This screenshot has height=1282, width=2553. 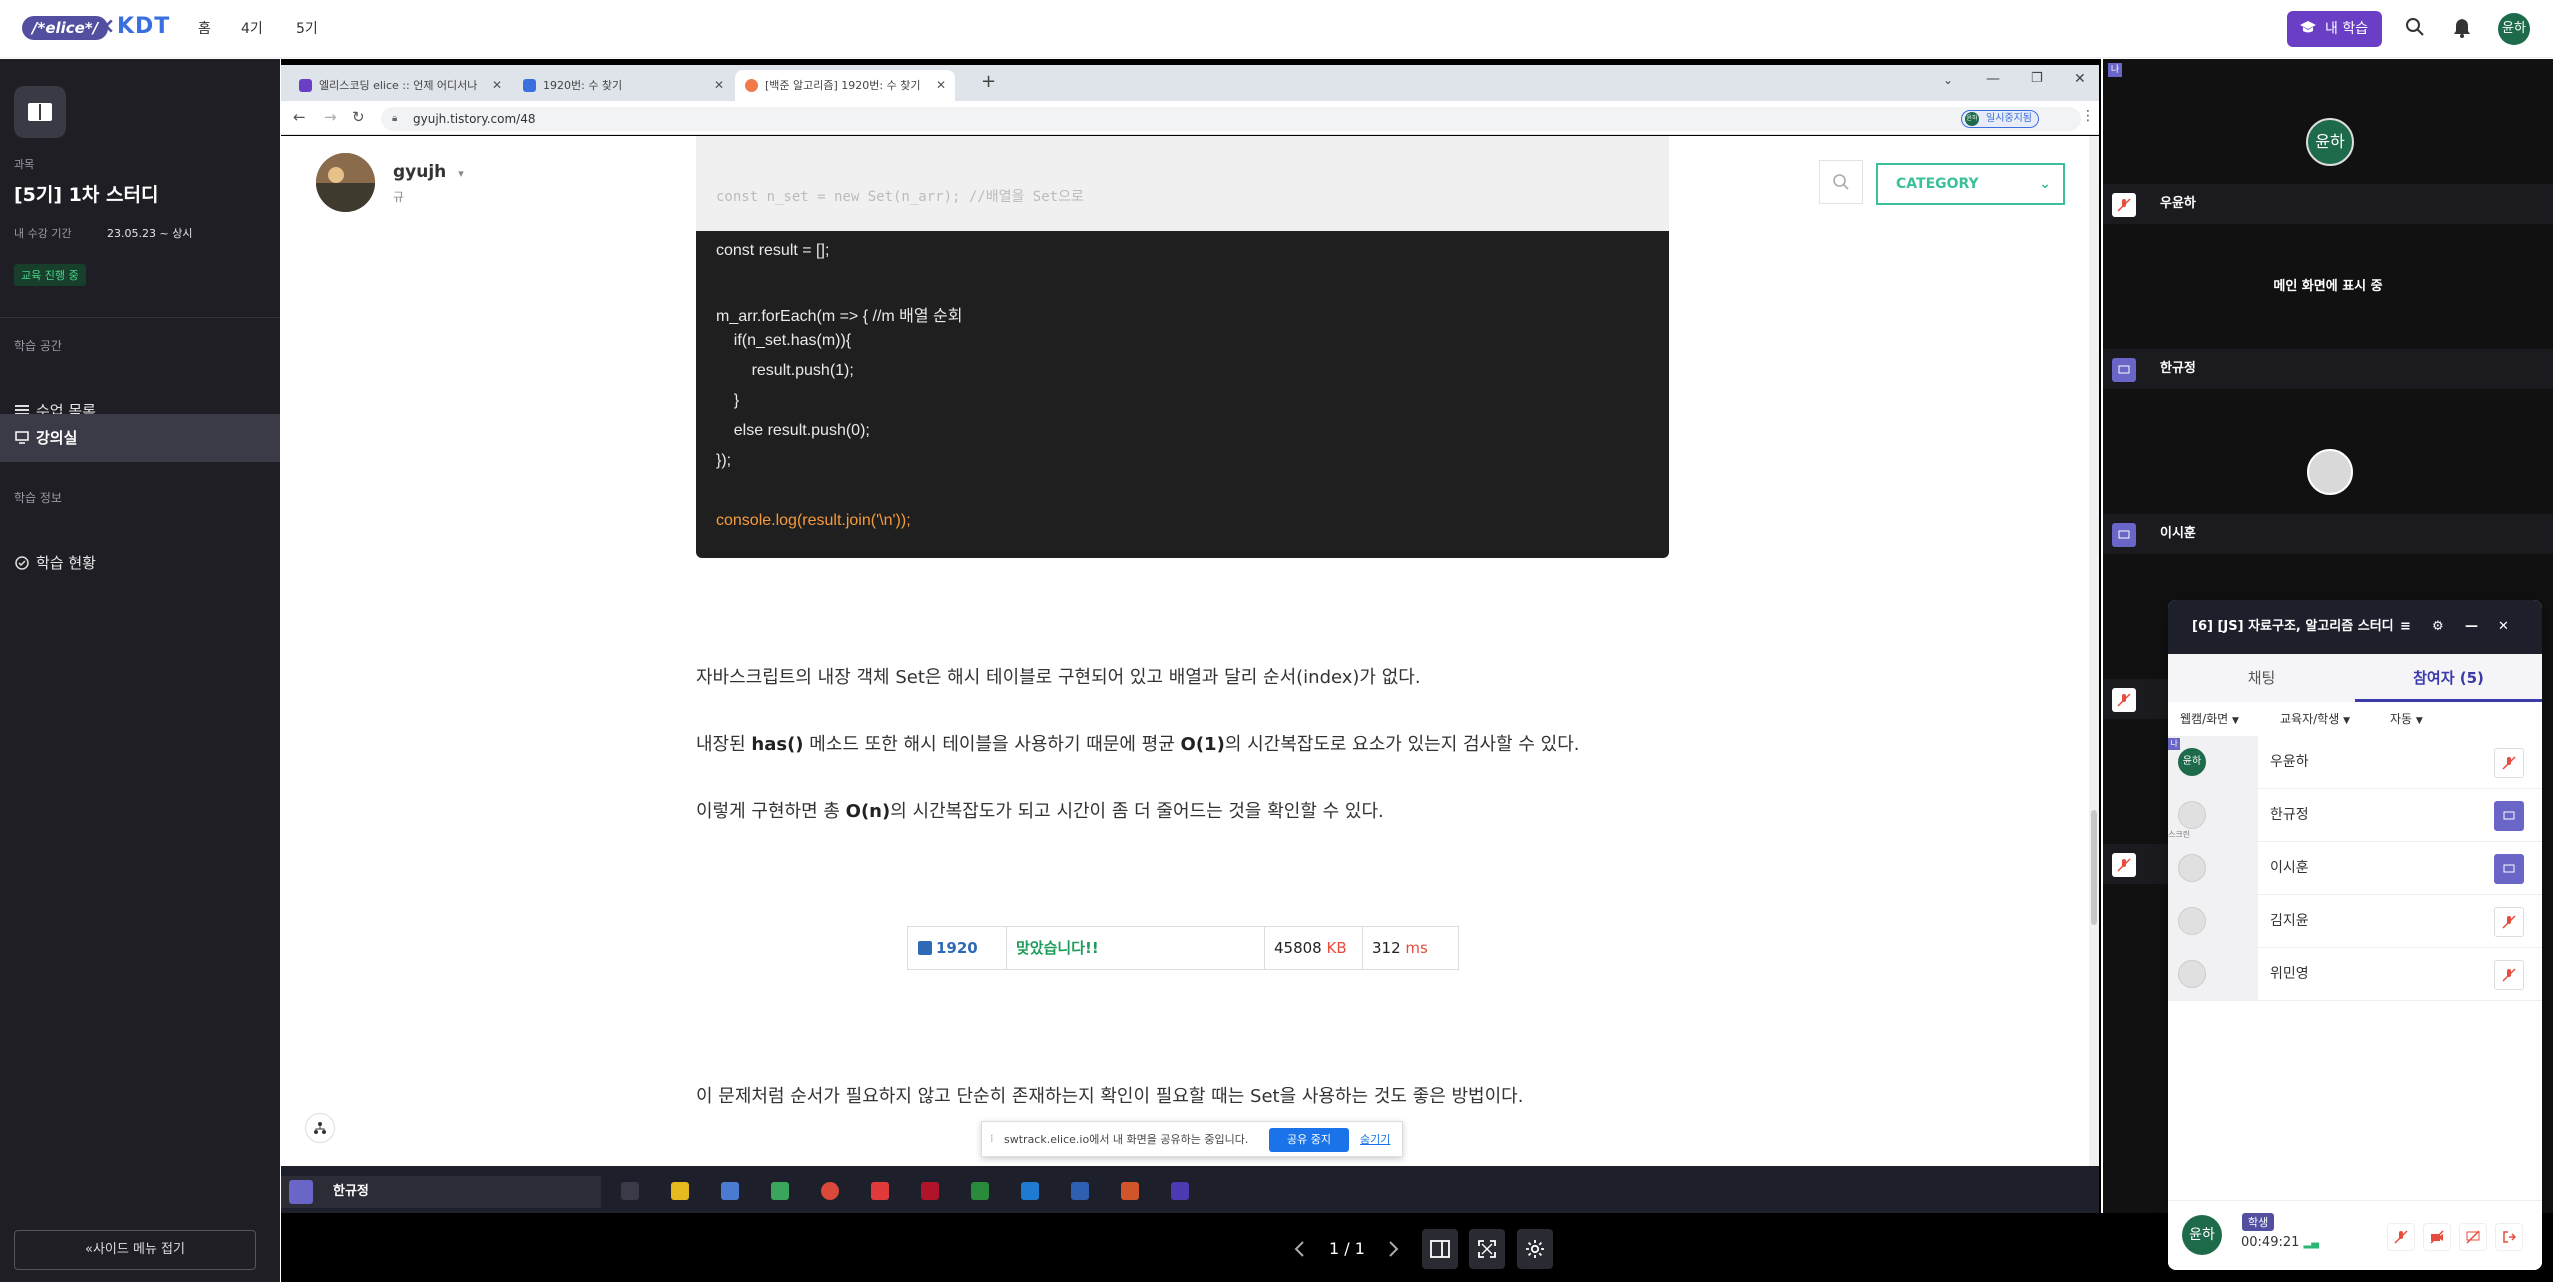 What do you see at coordinates (65, 28) in the screenshot?
I see `elice-logo: /*elice*/` at bounding box center [65, 28].